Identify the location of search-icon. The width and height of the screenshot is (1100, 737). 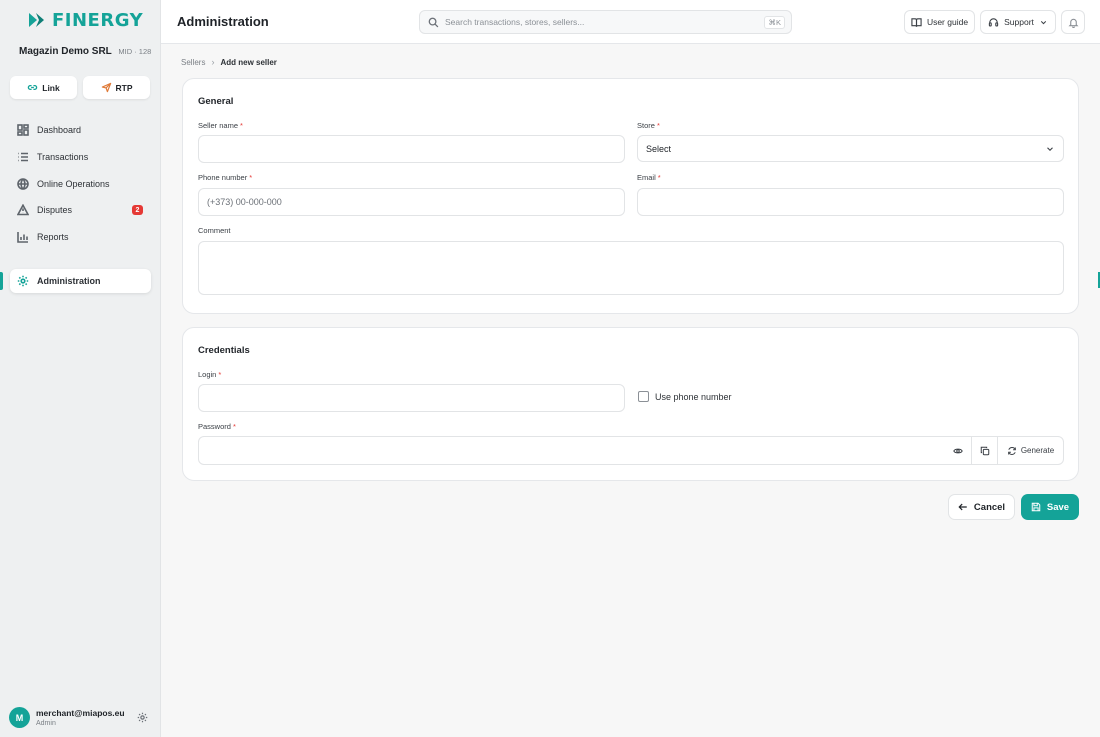
(433, 22).